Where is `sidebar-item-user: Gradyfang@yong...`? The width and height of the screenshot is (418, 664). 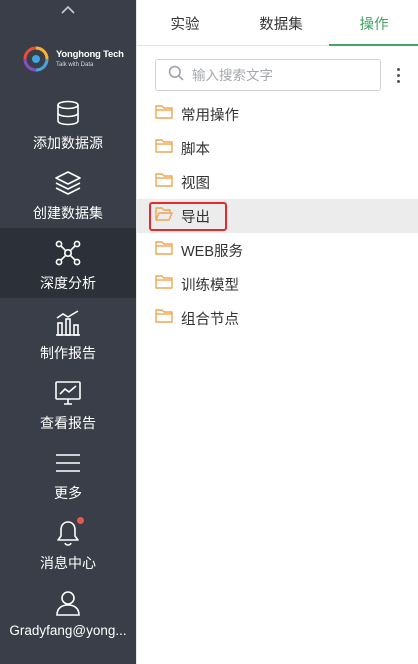
sidebar-item-user: Gradyfang@yong... is located at coordinates (68, 613).